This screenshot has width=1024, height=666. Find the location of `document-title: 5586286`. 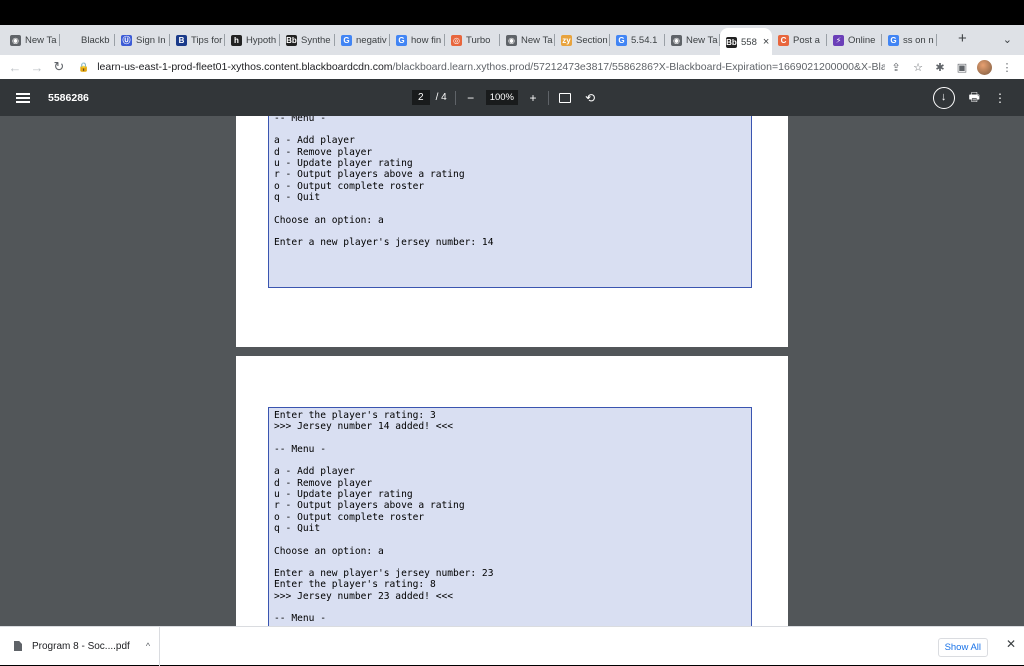

document-title: 5586286 is located at coordinates (68, 97).